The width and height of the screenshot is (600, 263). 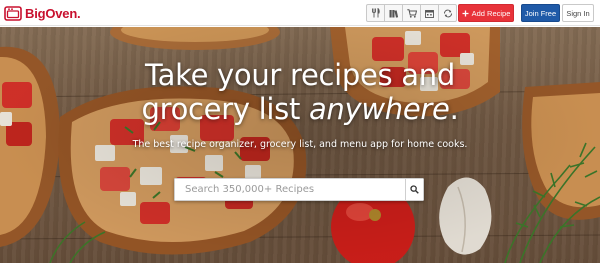 I want to click on menu-planner-tool-button, so click(x=429, y=13).